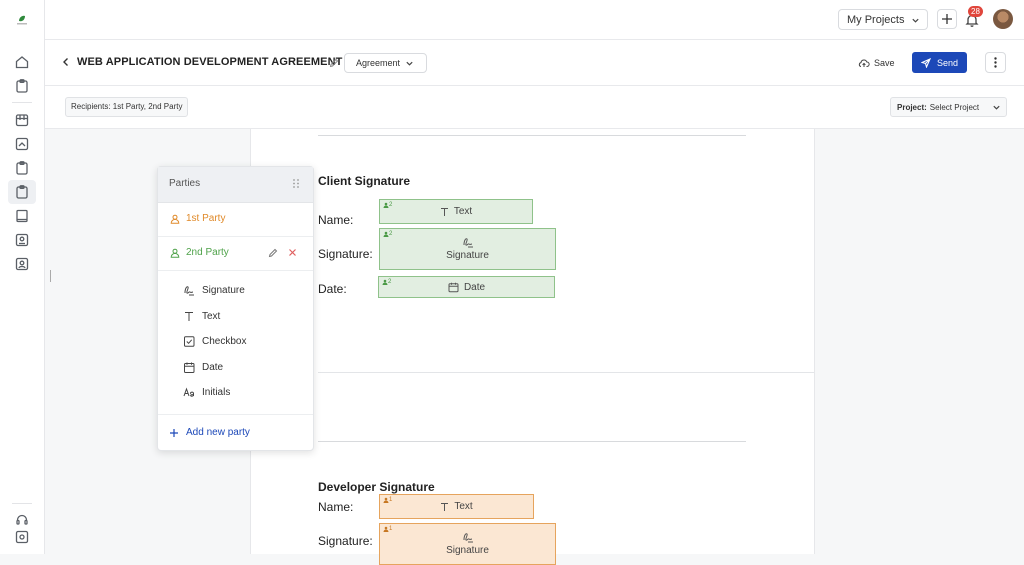  I want to click on developer-text-field: 1 Text, so click(456, 506).